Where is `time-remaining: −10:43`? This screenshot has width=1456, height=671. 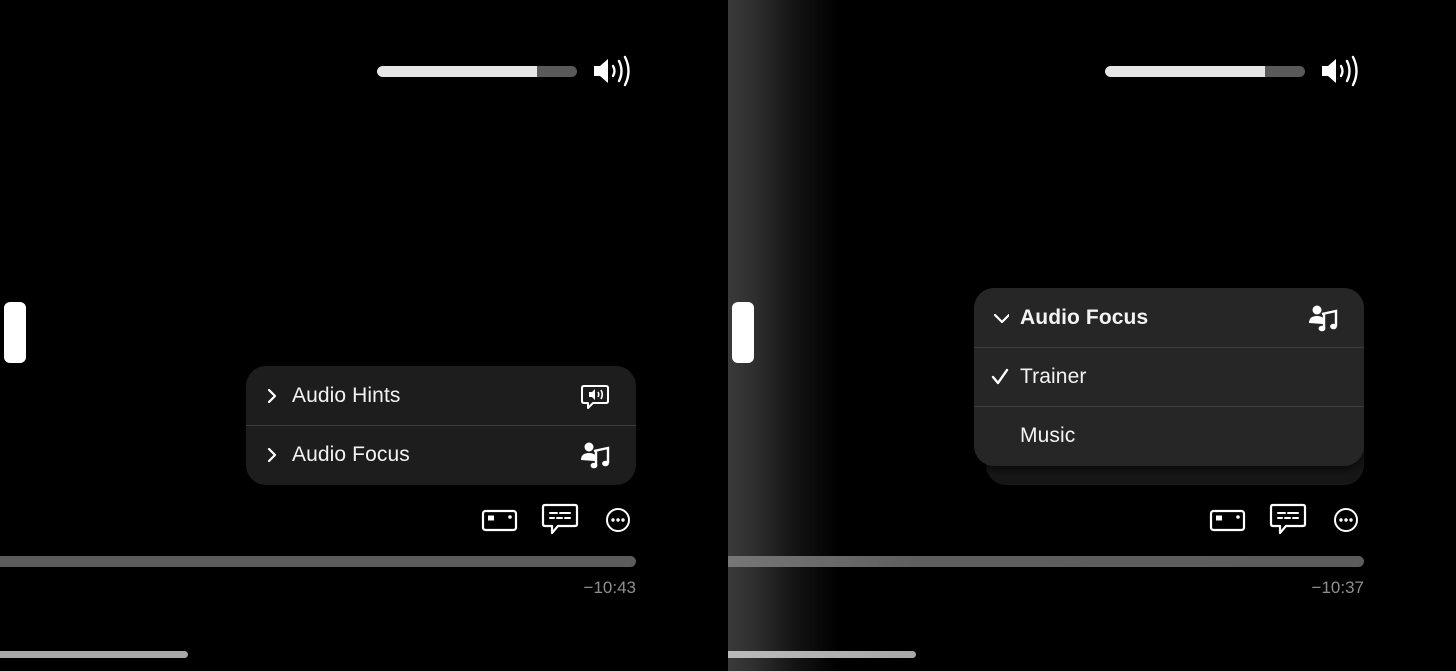 time-remaining: −10:43 is located at coordinates (609, 587).